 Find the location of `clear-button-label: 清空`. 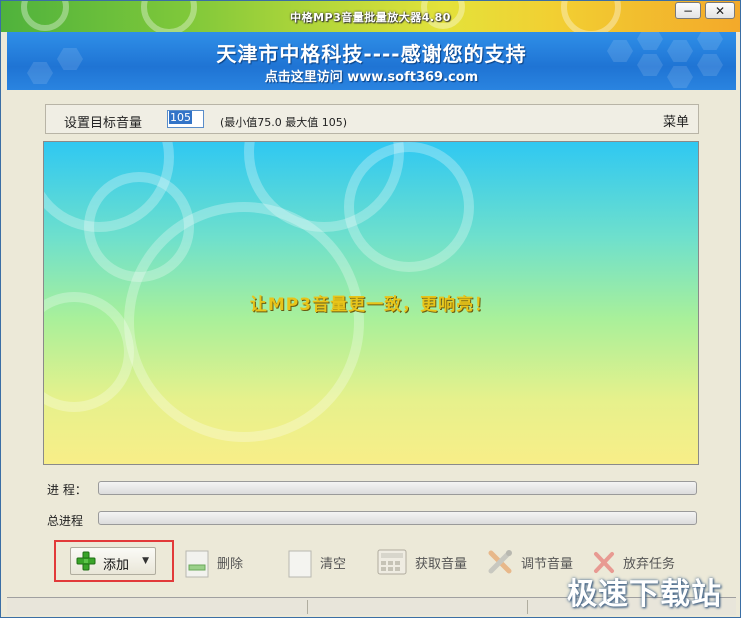

clear-button-label: 清空 is located at coordinates (333, 564).